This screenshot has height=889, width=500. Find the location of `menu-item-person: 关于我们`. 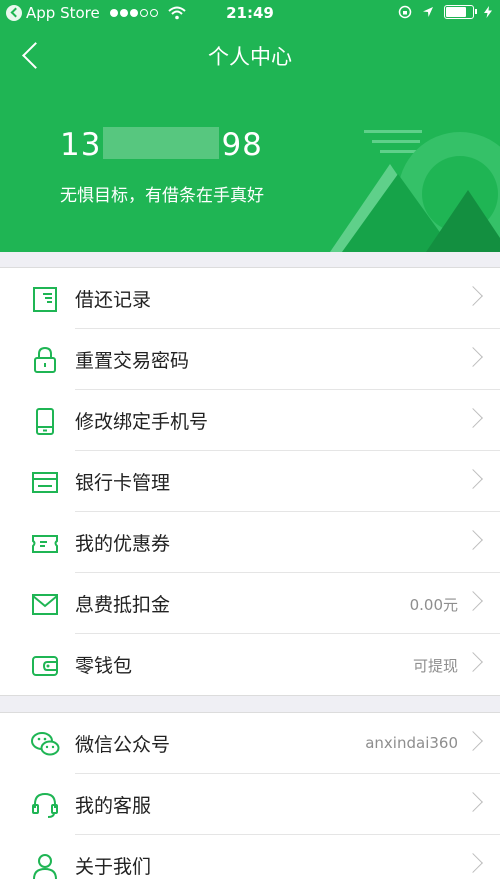

menu-item-person: 关于我们 is located at coordinates (250, 862).